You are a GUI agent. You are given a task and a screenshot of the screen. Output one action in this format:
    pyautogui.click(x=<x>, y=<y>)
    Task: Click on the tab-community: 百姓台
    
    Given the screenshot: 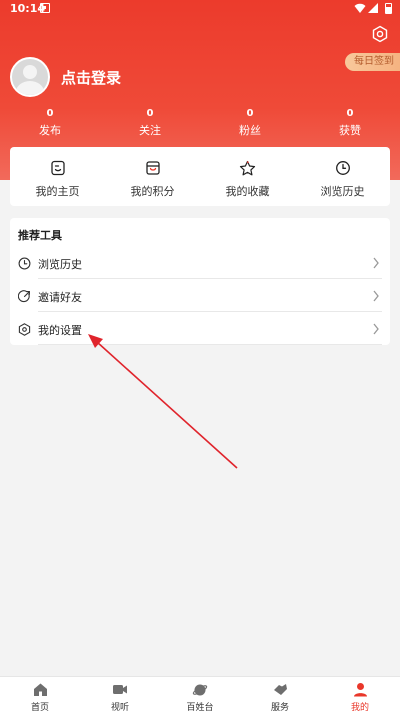 What is the action you would take?
    pyautogui.click(x=200, y=694)
    